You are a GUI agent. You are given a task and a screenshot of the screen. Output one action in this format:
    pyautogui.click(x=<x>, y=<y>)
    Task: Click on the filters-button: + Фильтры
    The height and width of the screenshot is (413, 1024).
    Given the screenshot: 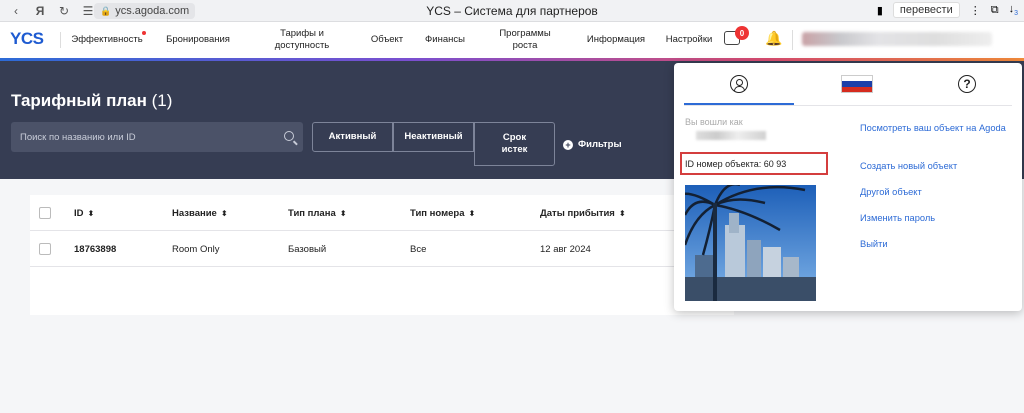 What is the action you would take?
    pyautogui.click(x=592, y=144)
    